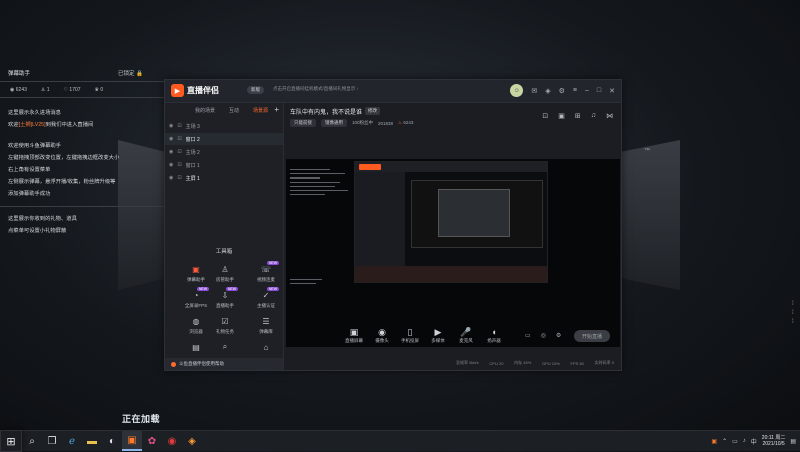 The height and width of the screenshot is (452, 800). I want to click on file-explorer-icon: ▬, so click(92, 441).